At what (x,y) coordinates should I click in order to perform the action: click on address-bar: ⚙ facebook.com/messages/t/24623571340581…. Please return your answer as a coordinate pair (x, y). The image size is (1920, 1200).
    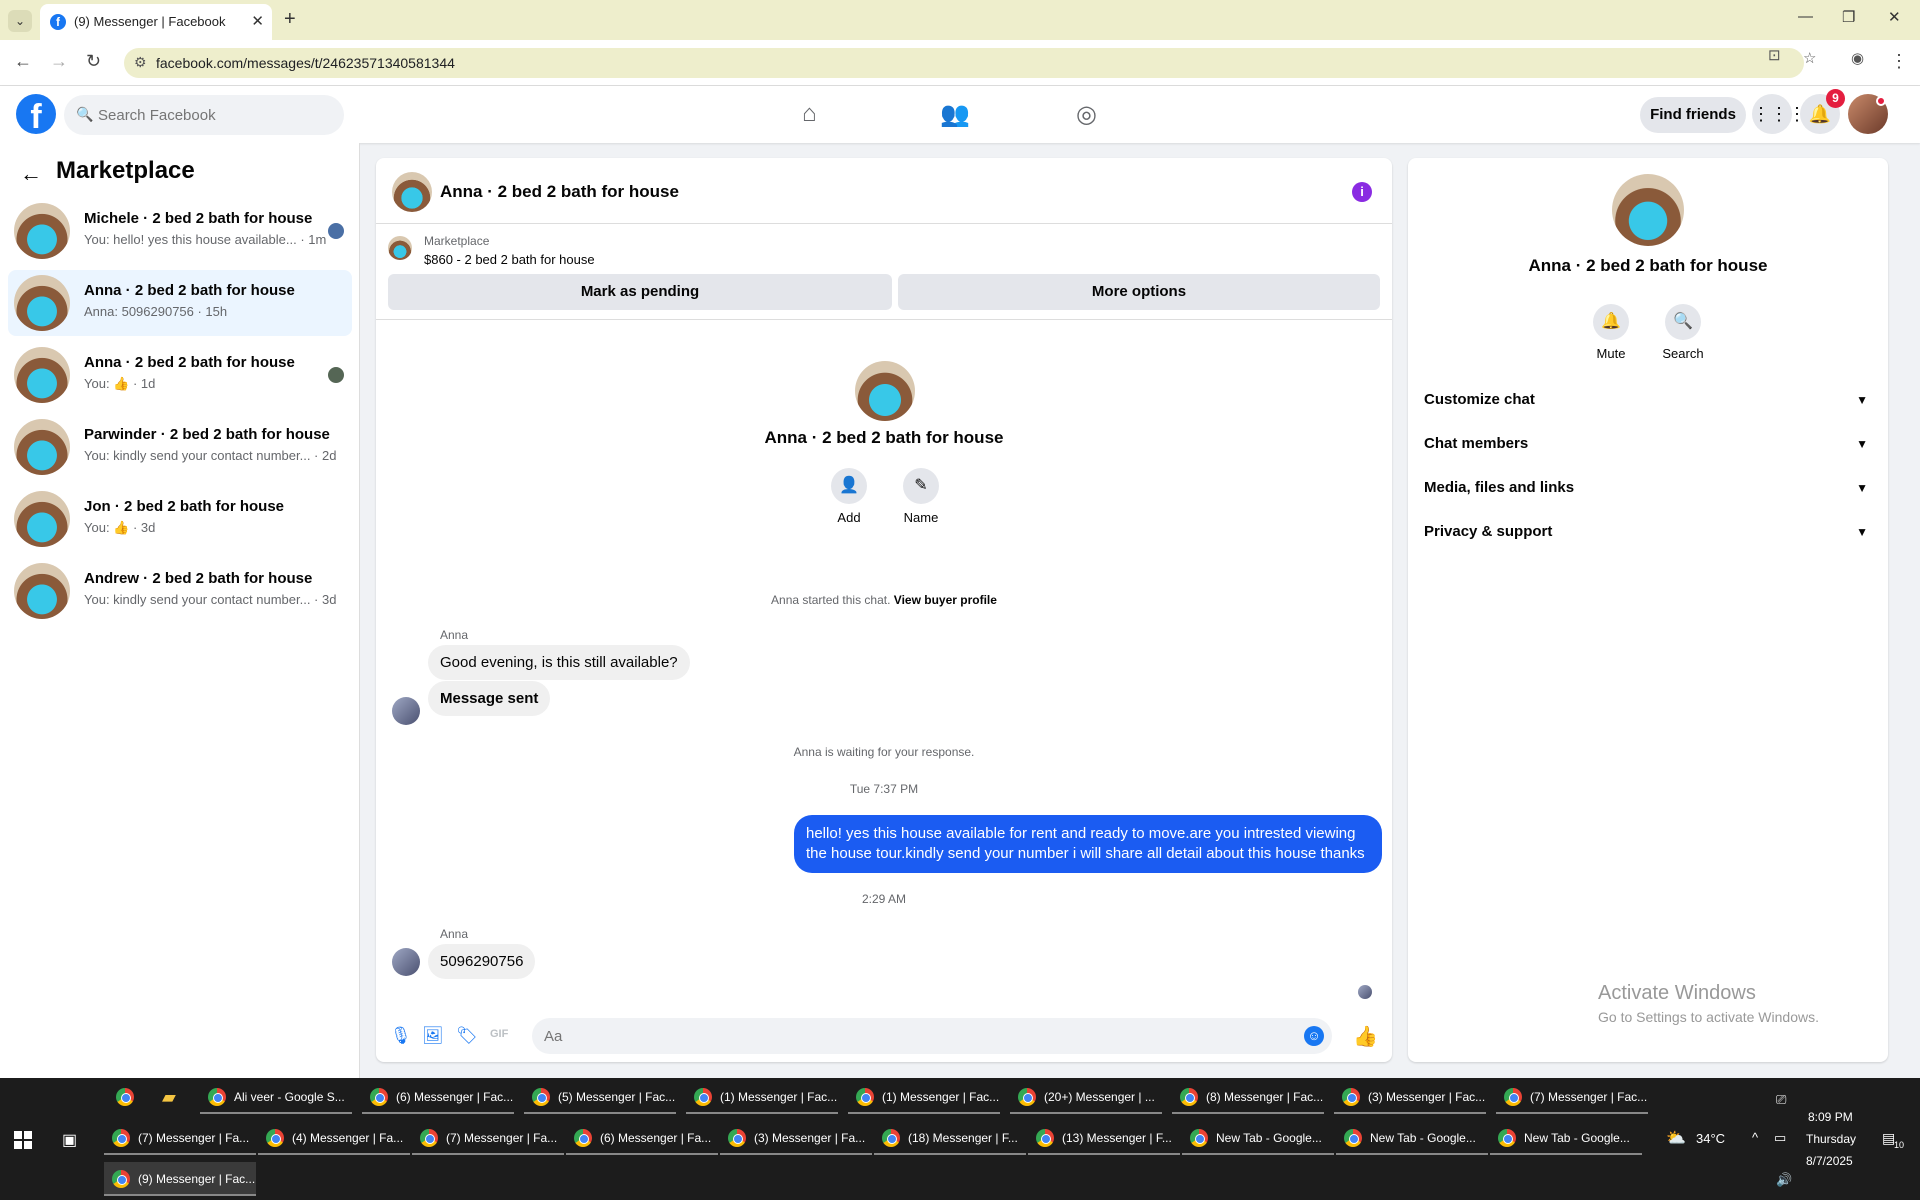
    Looking at the image, I should click on (964, 63).